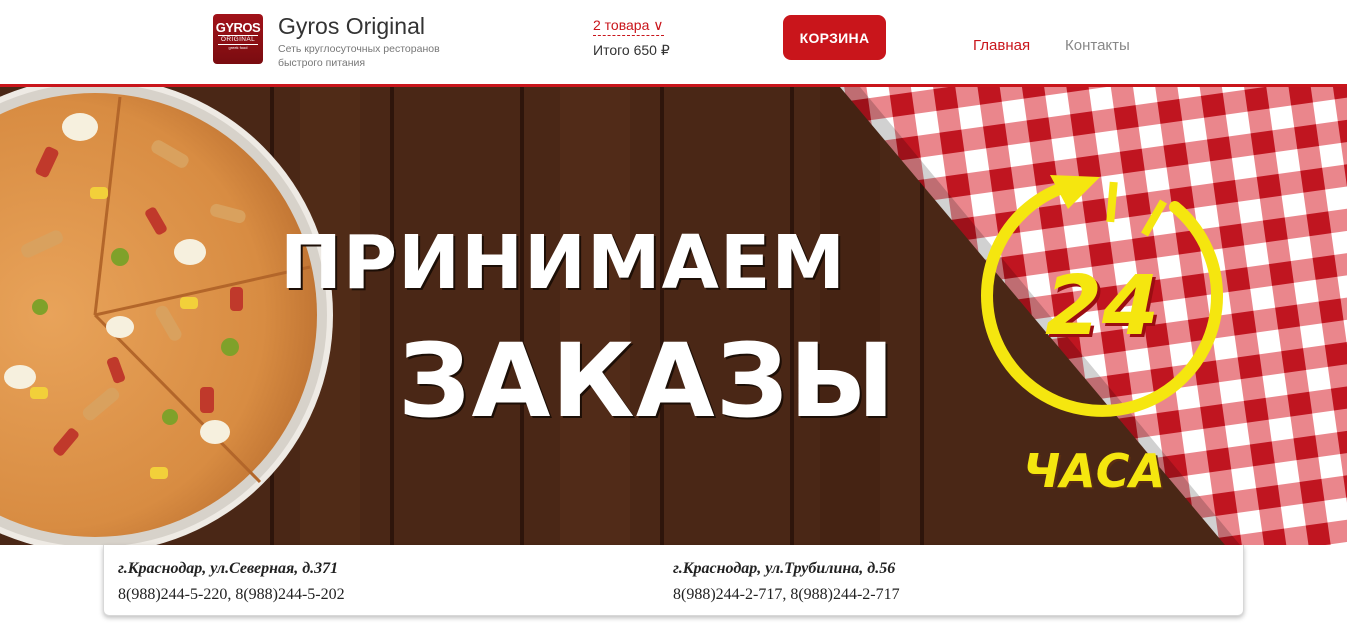  What do you see at coordinates (238, 47) in the screenshot?
I see `logo-text-tagline: greek food` at bounding box center [238, 47].